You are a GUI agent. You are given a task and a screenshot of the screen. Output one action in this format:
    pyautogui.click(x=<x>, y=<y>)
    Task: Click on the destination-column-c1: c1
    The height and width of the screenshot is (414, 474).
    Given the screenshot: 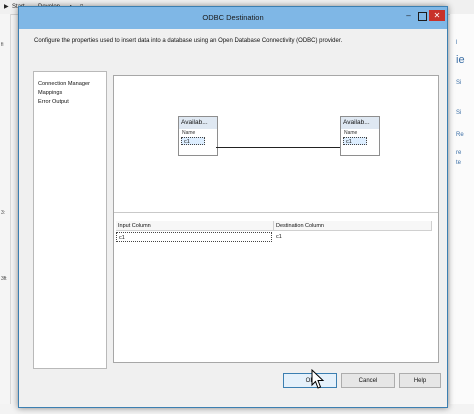 What is the action you would take?
    pyautogui.click(x=355, y=141)
    